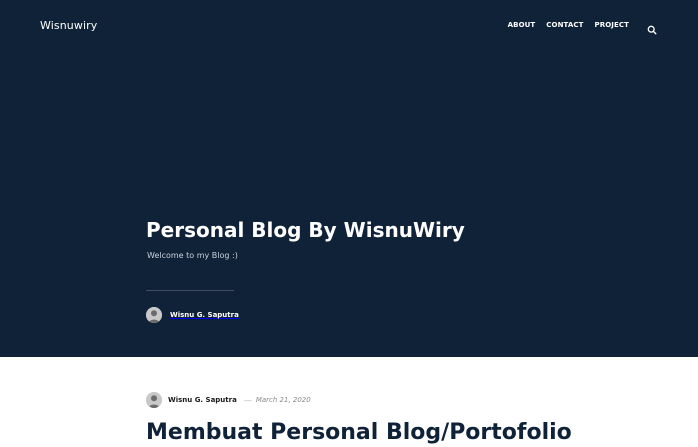 The image size is (698, 447). What do you see at coordinates (522, 25) in the screenshot?
I see `nav-link-about: ABOUT` at bounding box center [522, 25].